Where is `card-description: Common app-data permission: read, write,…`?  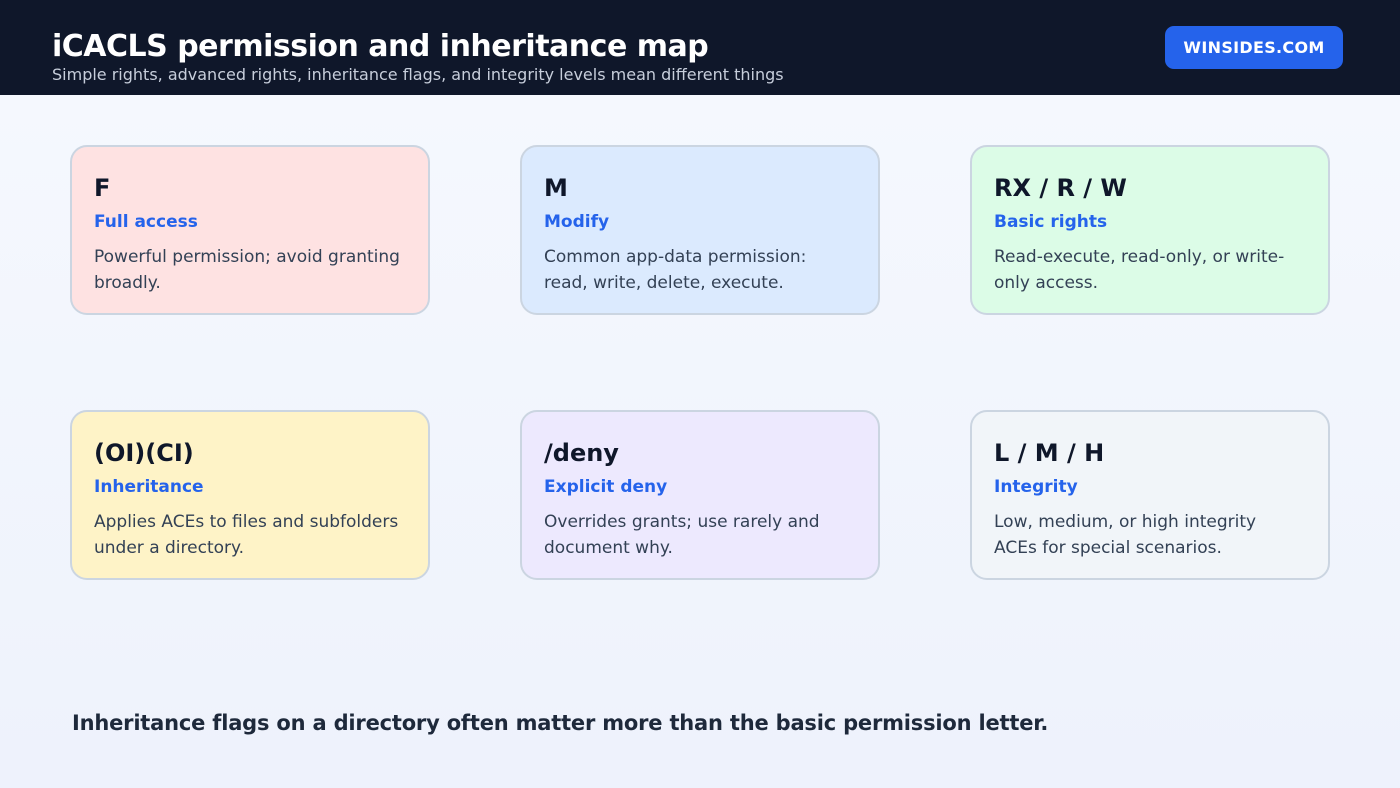
card-description: Common app-data permission: read, write,… is located at coordinates (675, 270).